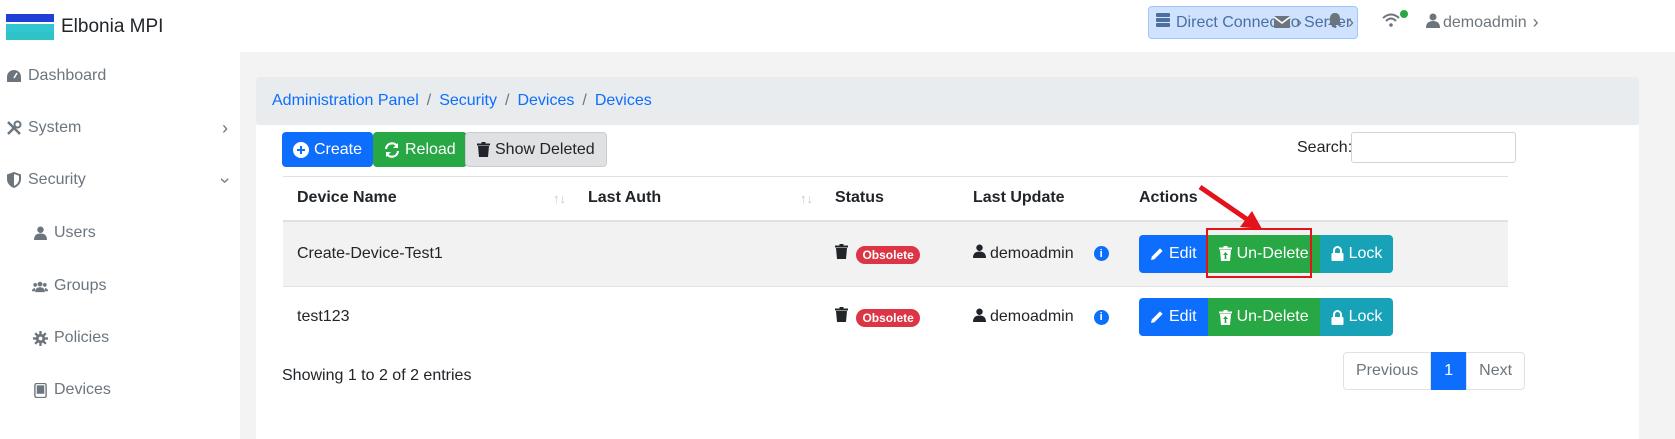 Image resolution: width=1675 pixels, height=439 pixels. I want to click on user-name: demoadmin, so click(1485, 22).